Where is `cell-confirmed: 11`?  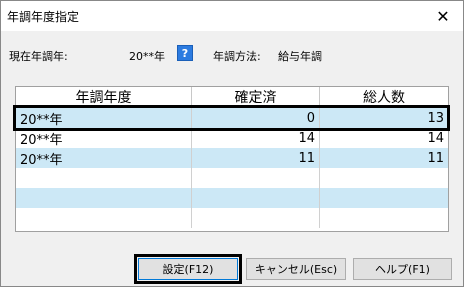
cell-confirmed: 11 is located at coordinates (256, 158).